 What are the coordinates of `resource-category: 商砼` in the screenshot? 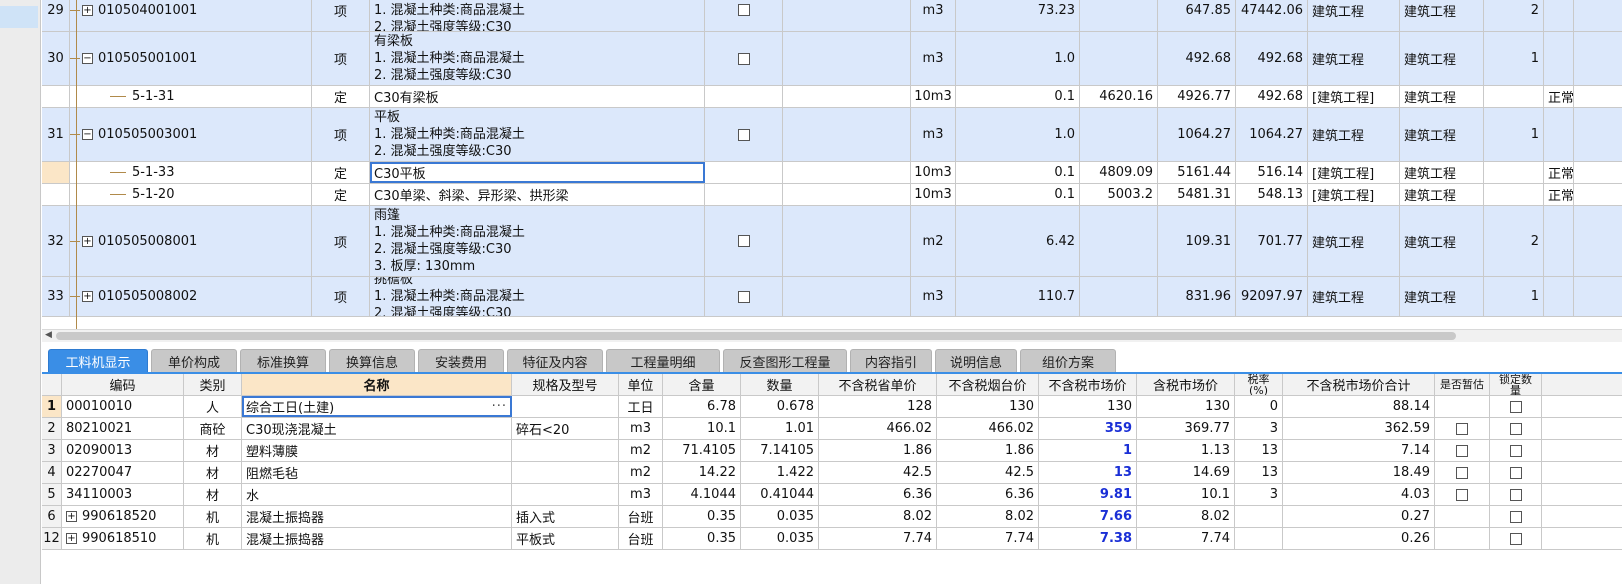 It's located at (213, 428).